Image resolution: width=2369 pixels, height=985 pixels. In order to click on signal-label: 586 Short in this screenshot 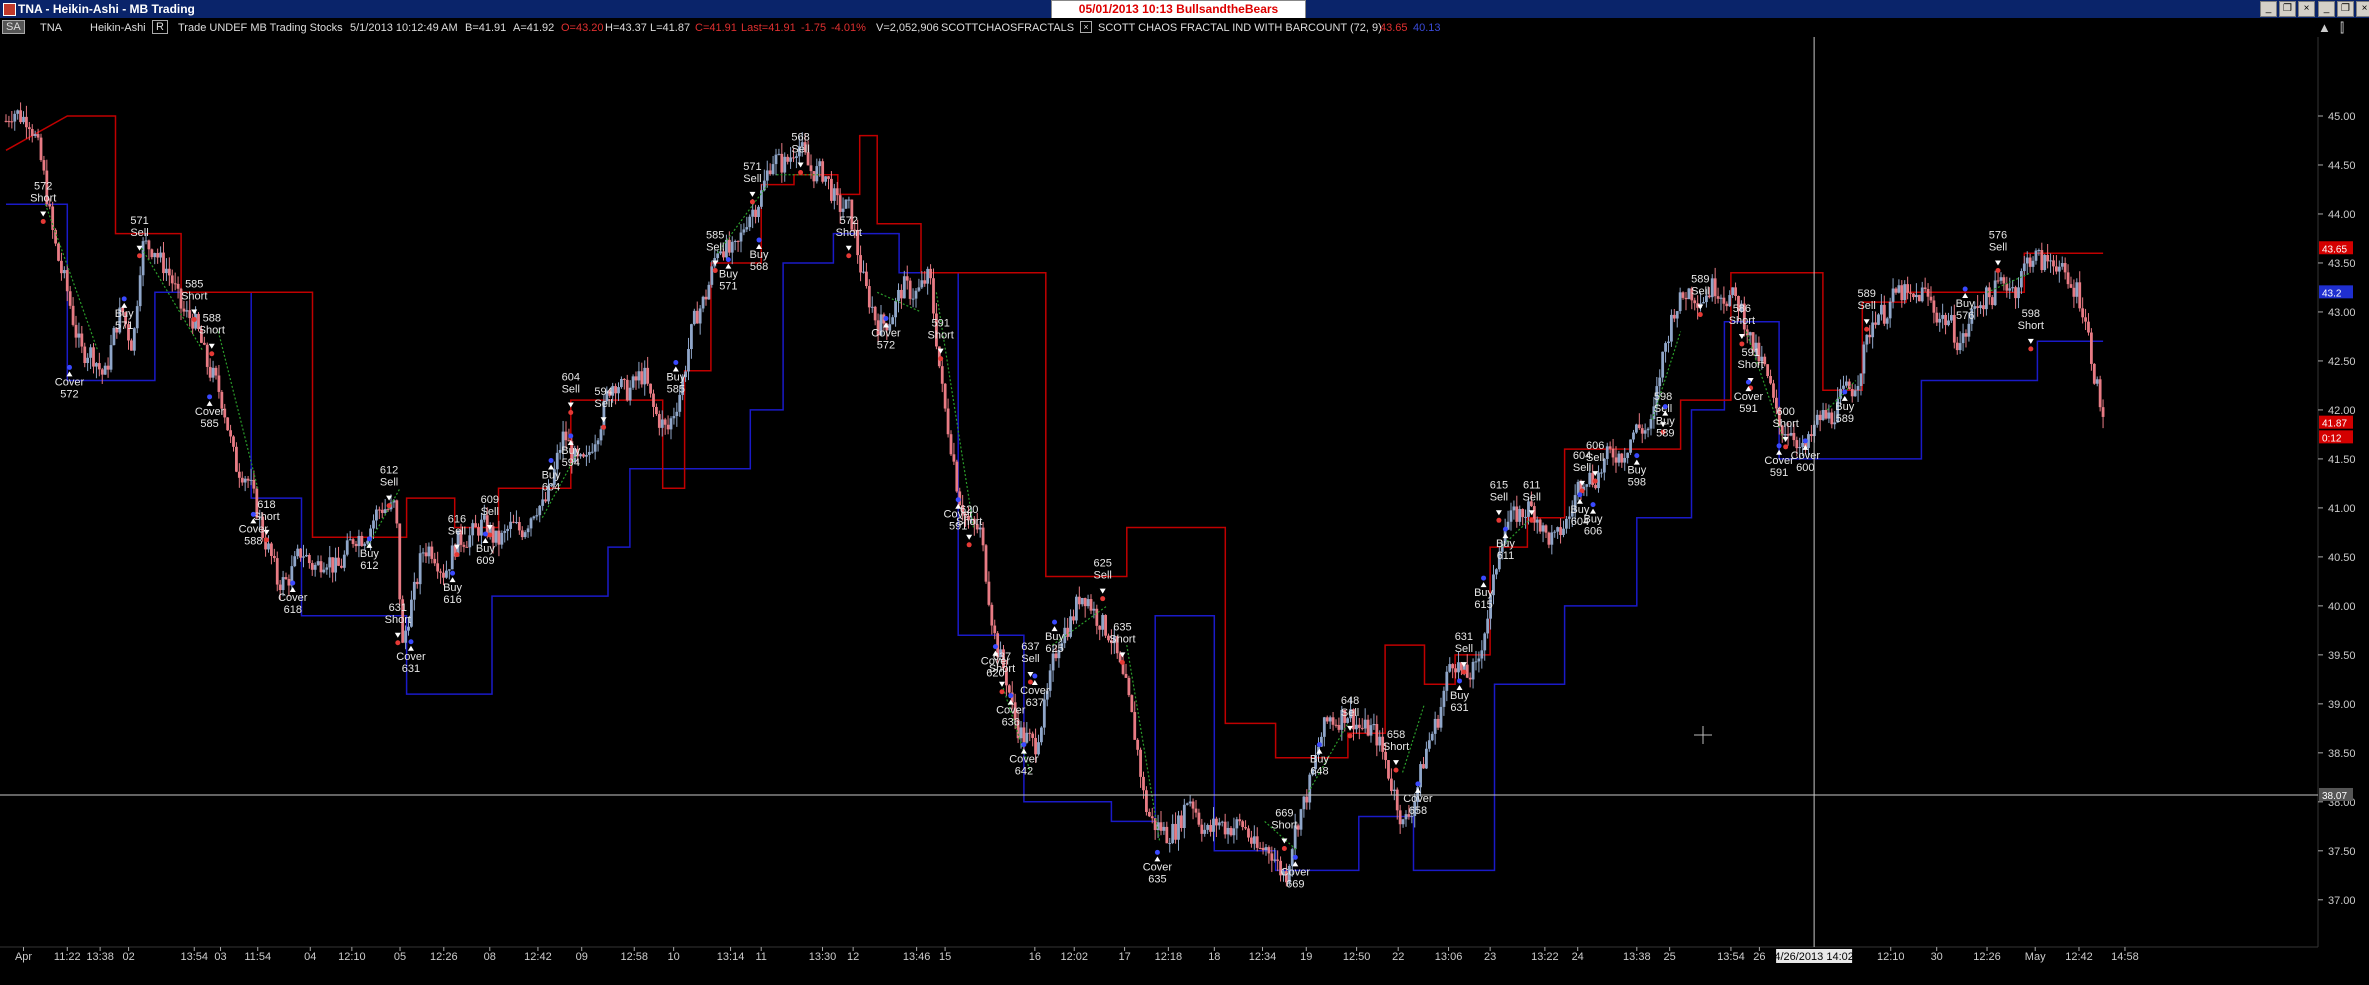, I will do `click(1742, 315)`.